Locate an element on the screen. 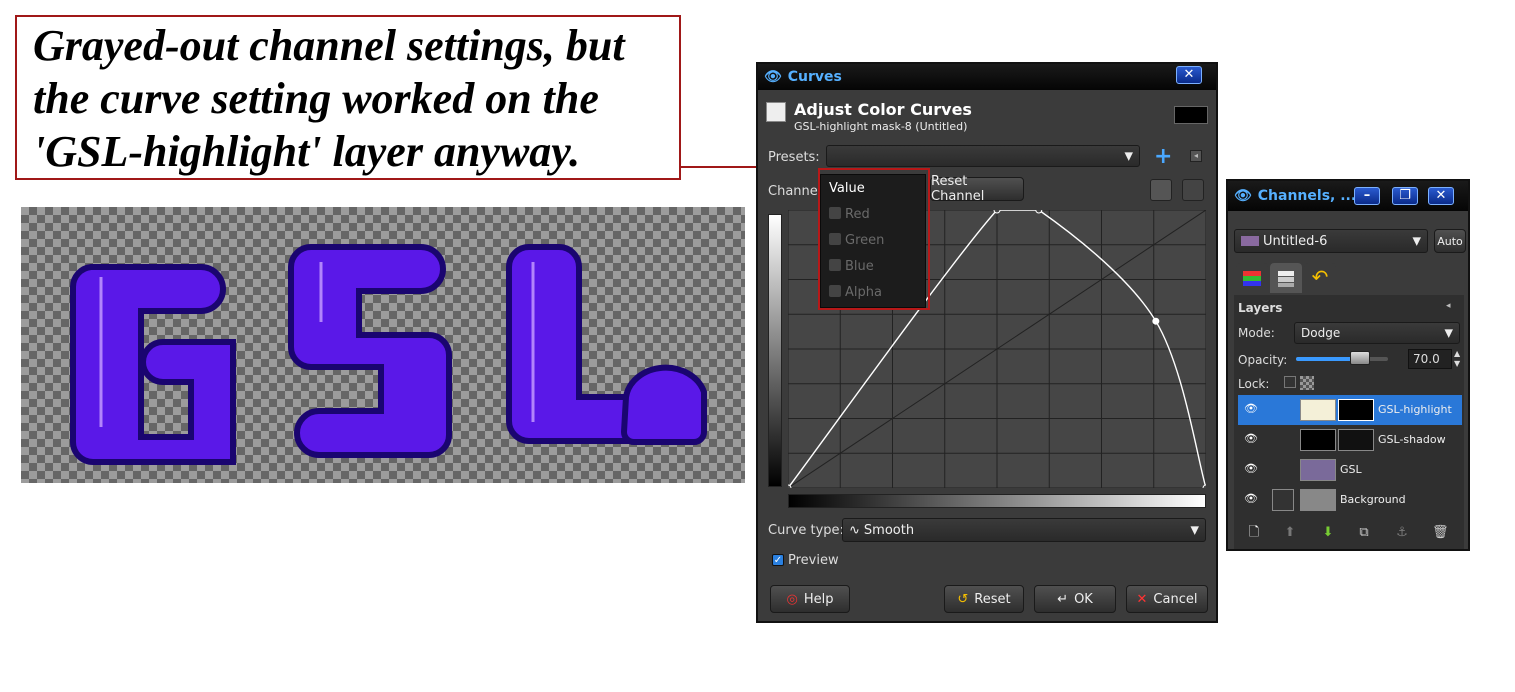 This screenshot has width=1515, height=692. channels-stack-icon is located at coordinates (1252, 278).